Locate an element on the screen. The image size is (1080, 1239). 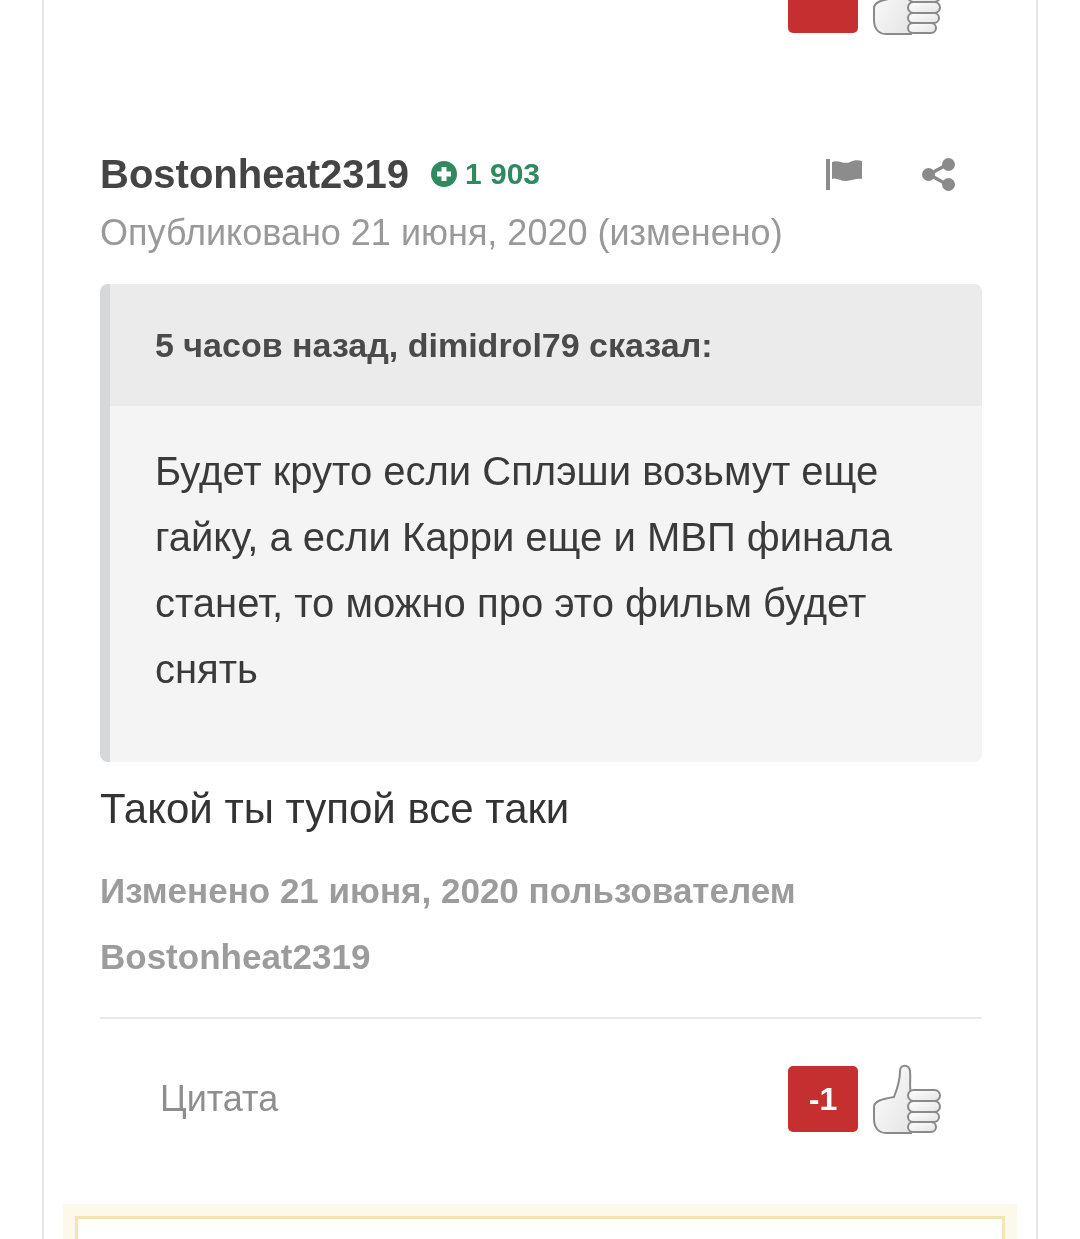
reputation-count-badge: -1 is located at coordinates (823, 1099).